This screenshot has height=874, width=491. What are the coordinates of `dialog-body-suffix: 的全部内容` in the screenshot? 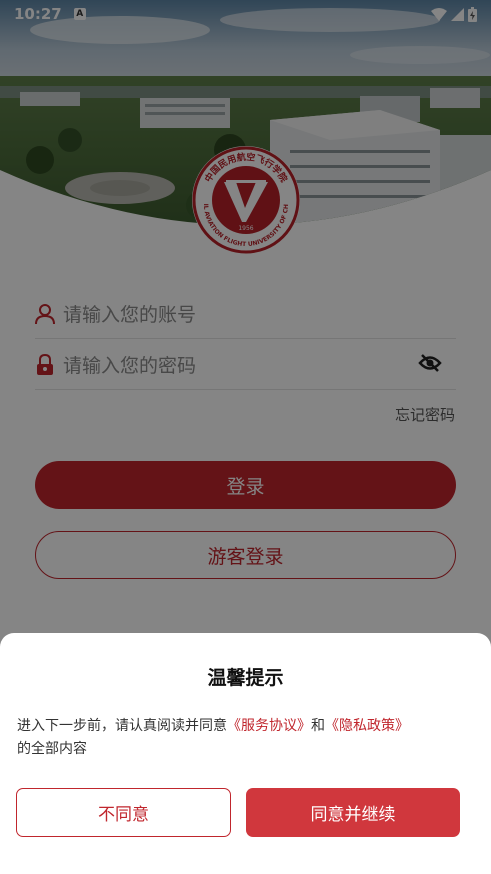 It's located at (52, 749).